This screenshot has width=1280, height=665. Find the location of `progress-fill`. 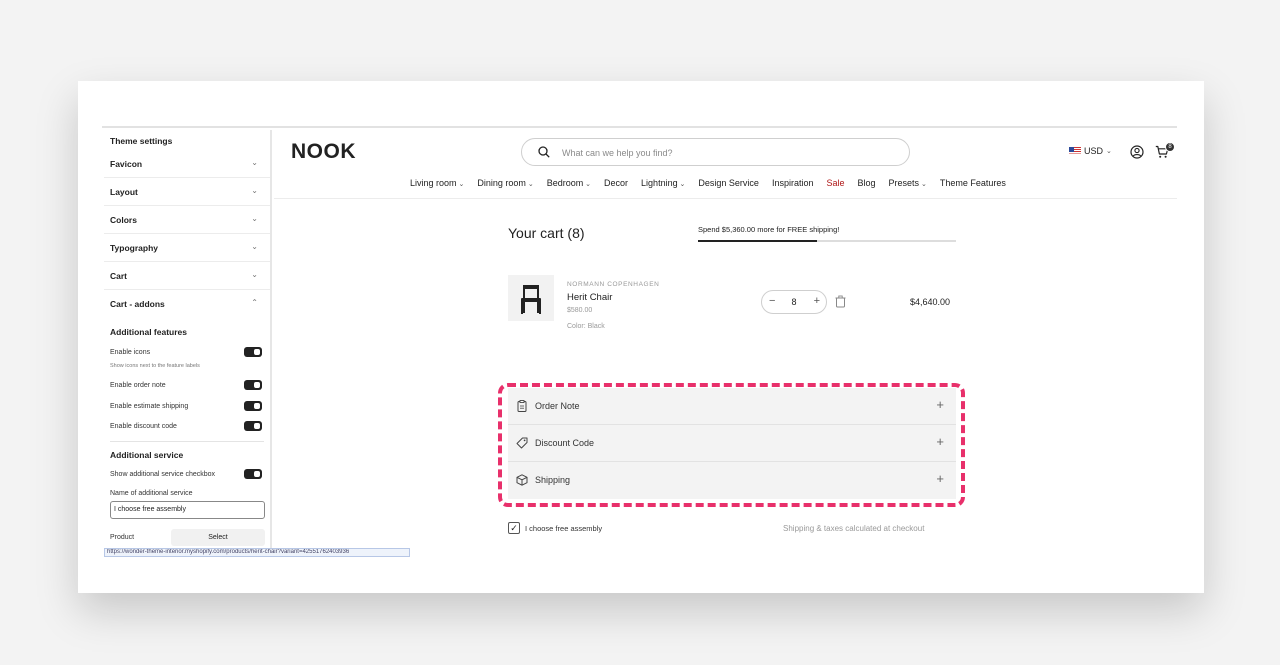

progress-fill is located at coordinates (757, 241).